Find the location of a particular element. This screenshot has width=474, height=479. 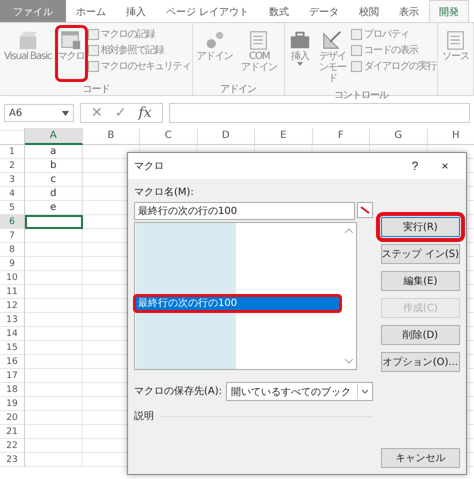

row-header: 1 is located at coordinates (12, 152).